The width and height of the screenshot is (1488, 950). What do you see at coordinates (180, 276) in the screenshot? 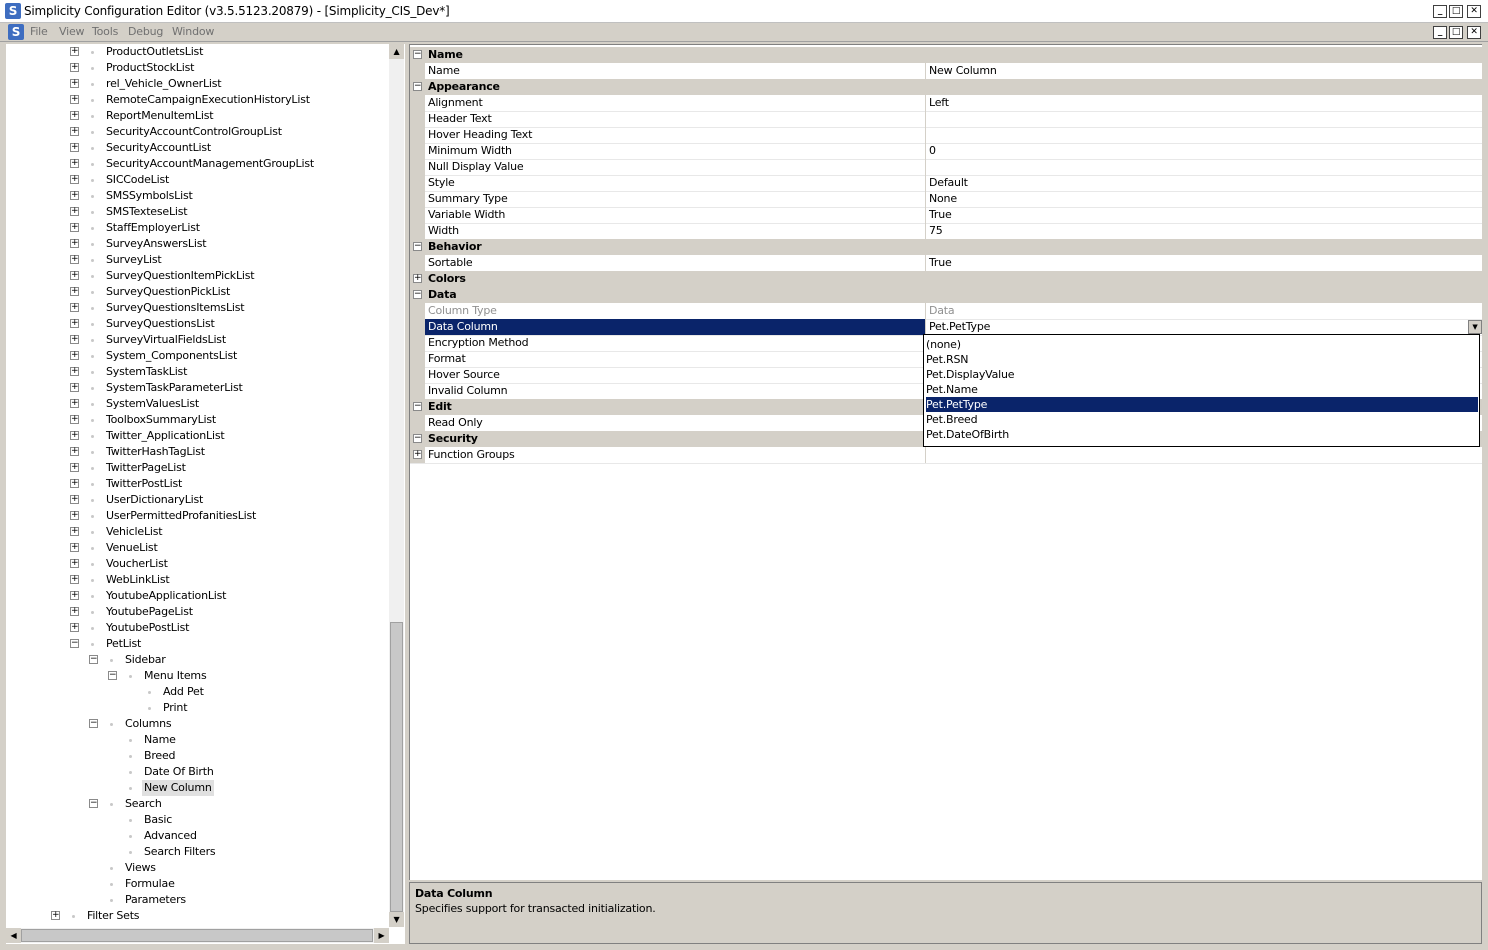
I see `tree-node-label: SurveyQuestionItemPickList` at bounding box center [180, 276].